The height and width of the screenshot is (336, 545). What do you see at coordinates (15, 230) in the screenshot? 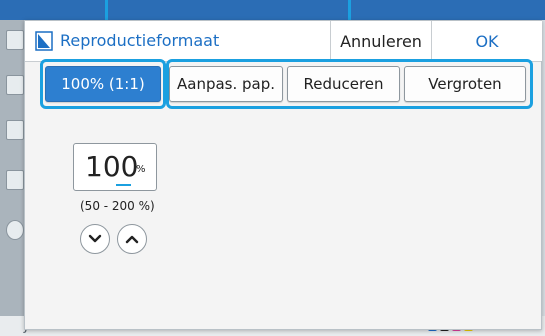
I see `background-check-icon` at bounding box center [15, 230].